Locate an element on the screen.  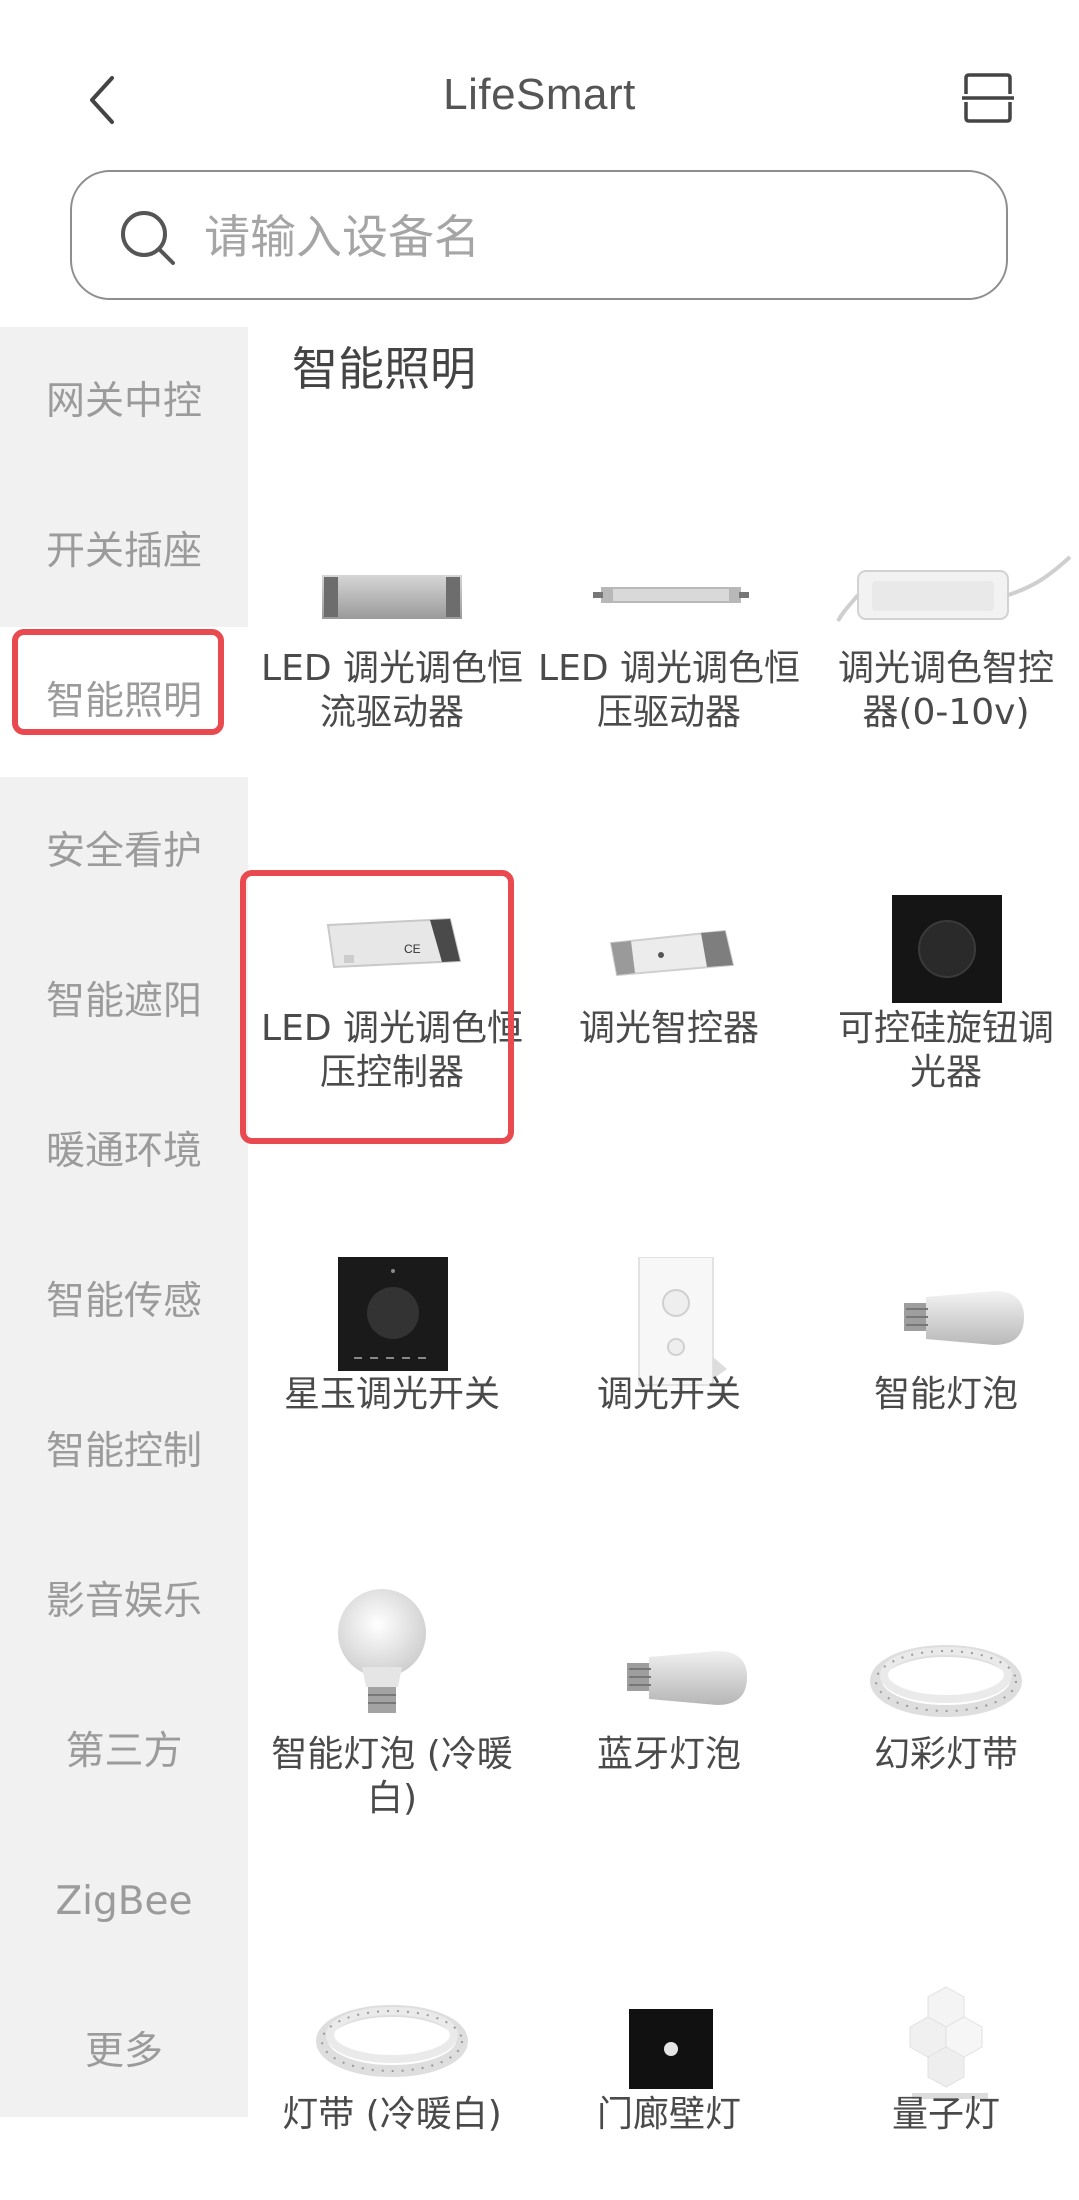
sidebar-item-sensors: 智能传感 is located at coordinates (124, 1302).